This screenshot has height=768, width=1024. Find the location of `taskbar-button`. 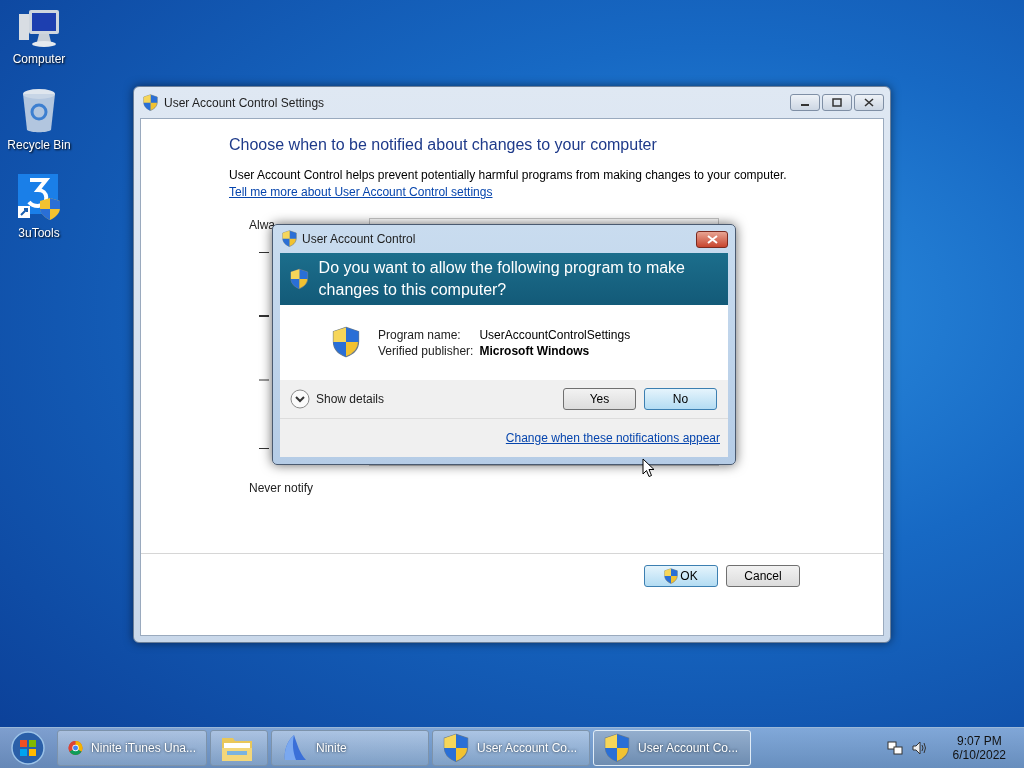

taskbar-button is located at coordinates (239, 748).